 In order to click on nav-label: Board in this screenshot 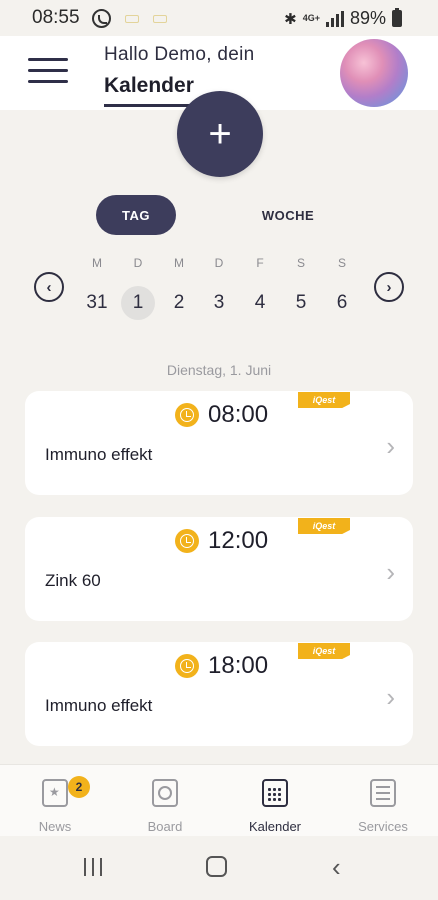, I will do `click(165, 826)`.